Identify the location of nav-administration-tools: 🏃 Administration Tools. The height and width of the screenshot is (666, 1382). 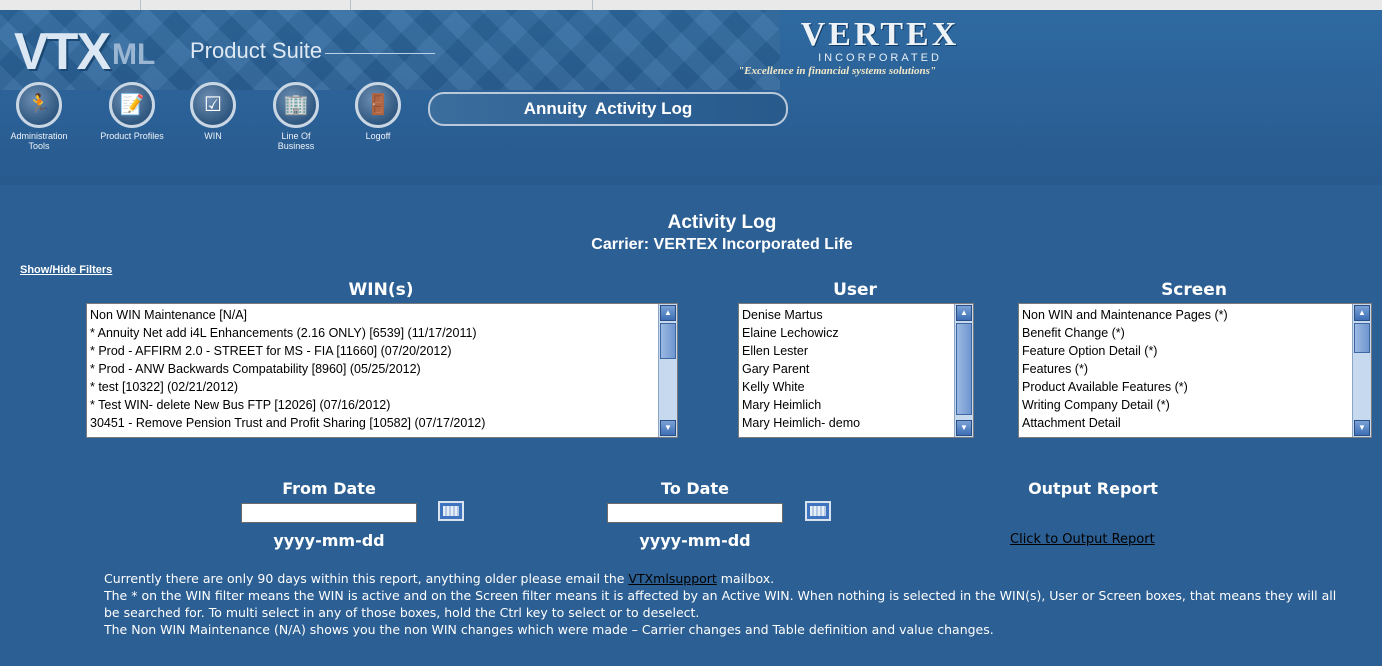
(39, 116).